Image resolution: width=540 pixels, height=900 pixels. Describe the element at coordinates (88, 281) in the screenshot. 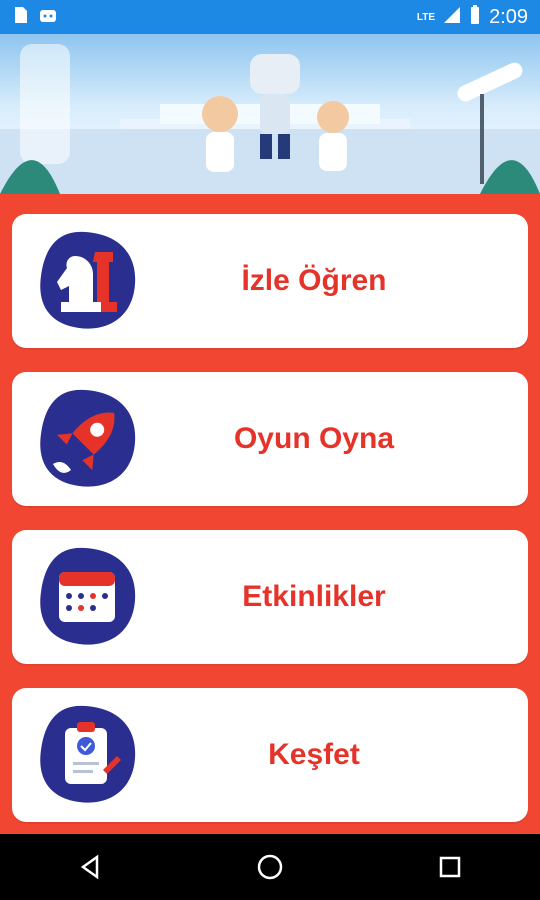

I see `chess-icon` at that location.